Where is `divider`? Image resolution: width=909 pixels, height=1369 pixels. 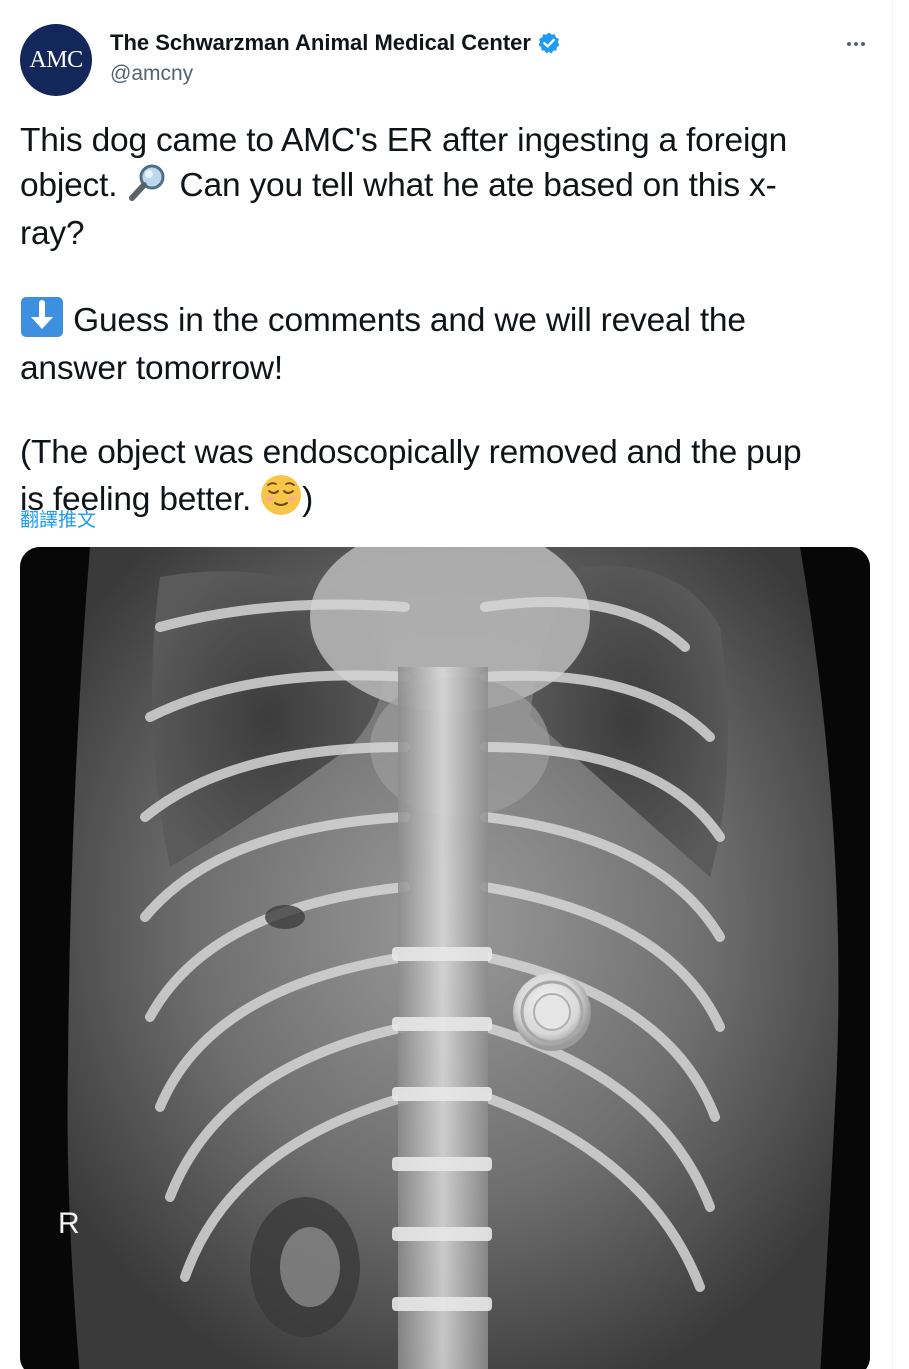 divider is located at coordinates (892, 684).